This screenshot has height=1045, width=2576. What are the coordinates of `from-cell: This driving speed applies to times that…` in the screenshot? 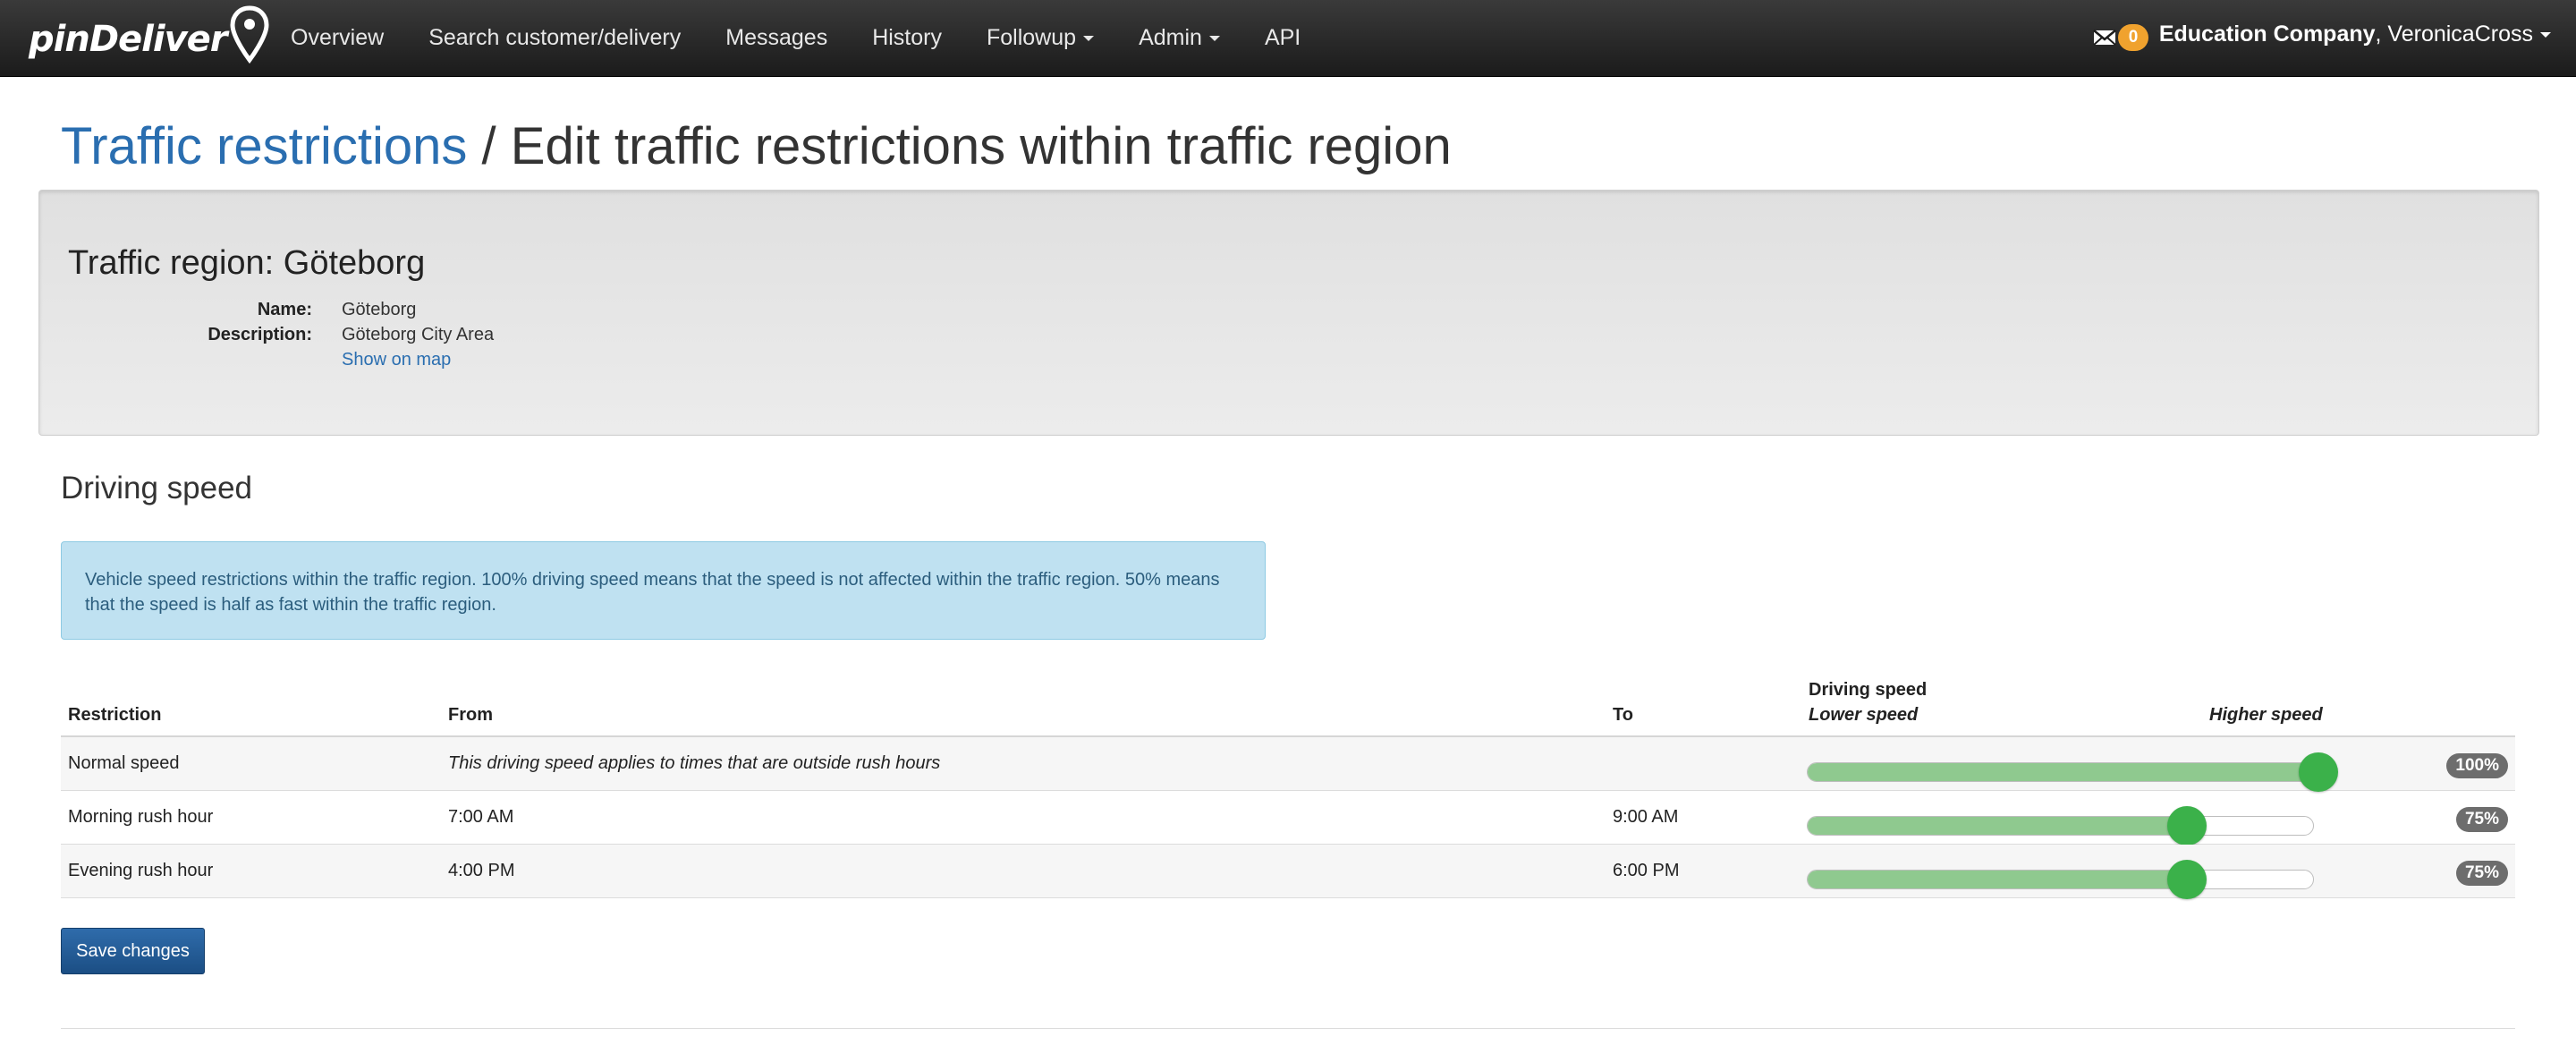 It's located at (694, 763).